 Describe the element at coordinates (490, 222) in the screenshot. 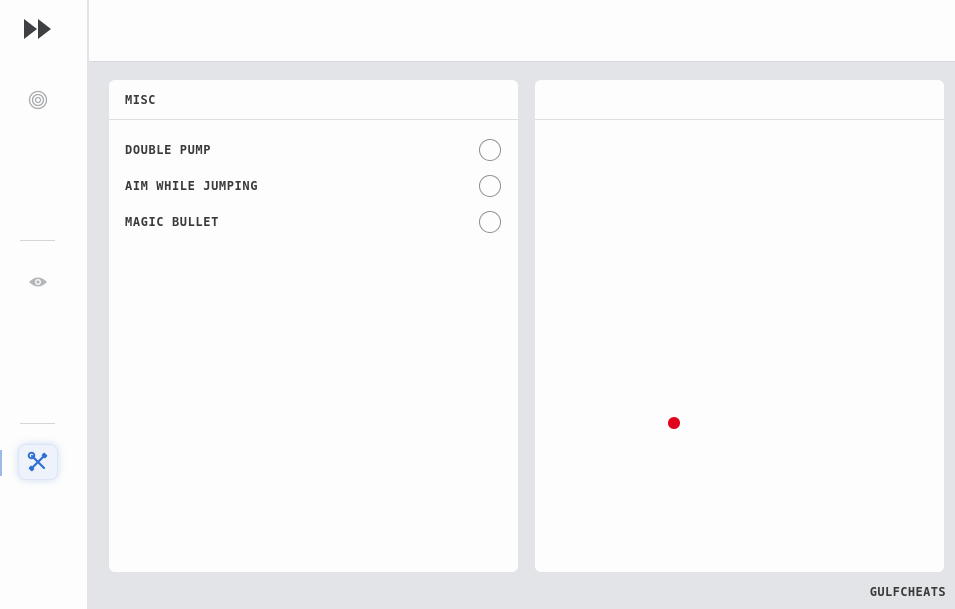

I see `magic-bullet-toggle` at that location.